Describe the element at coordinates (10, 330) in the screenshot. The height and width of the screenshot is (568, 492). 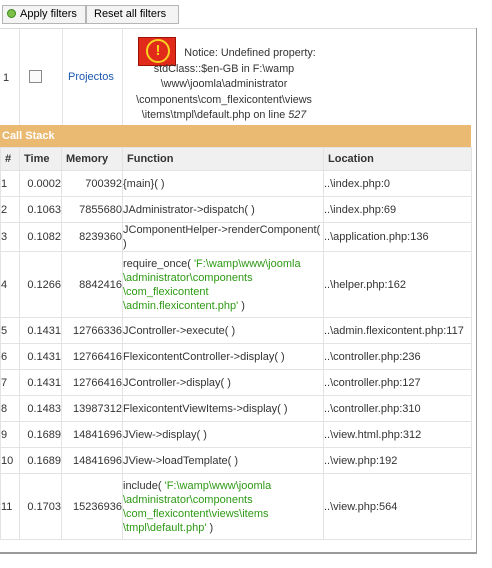
I see `call-index: 5` at that location.